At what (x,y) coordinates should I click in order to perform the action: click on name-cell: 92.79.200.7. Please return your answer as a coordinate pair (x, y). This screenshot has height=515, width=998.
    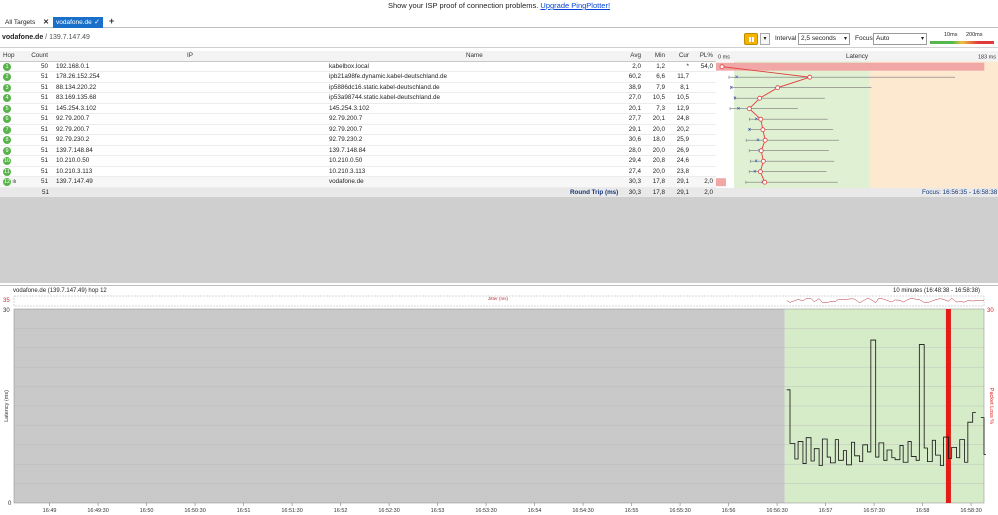
    Looking at the image, I should click on (346, 129).